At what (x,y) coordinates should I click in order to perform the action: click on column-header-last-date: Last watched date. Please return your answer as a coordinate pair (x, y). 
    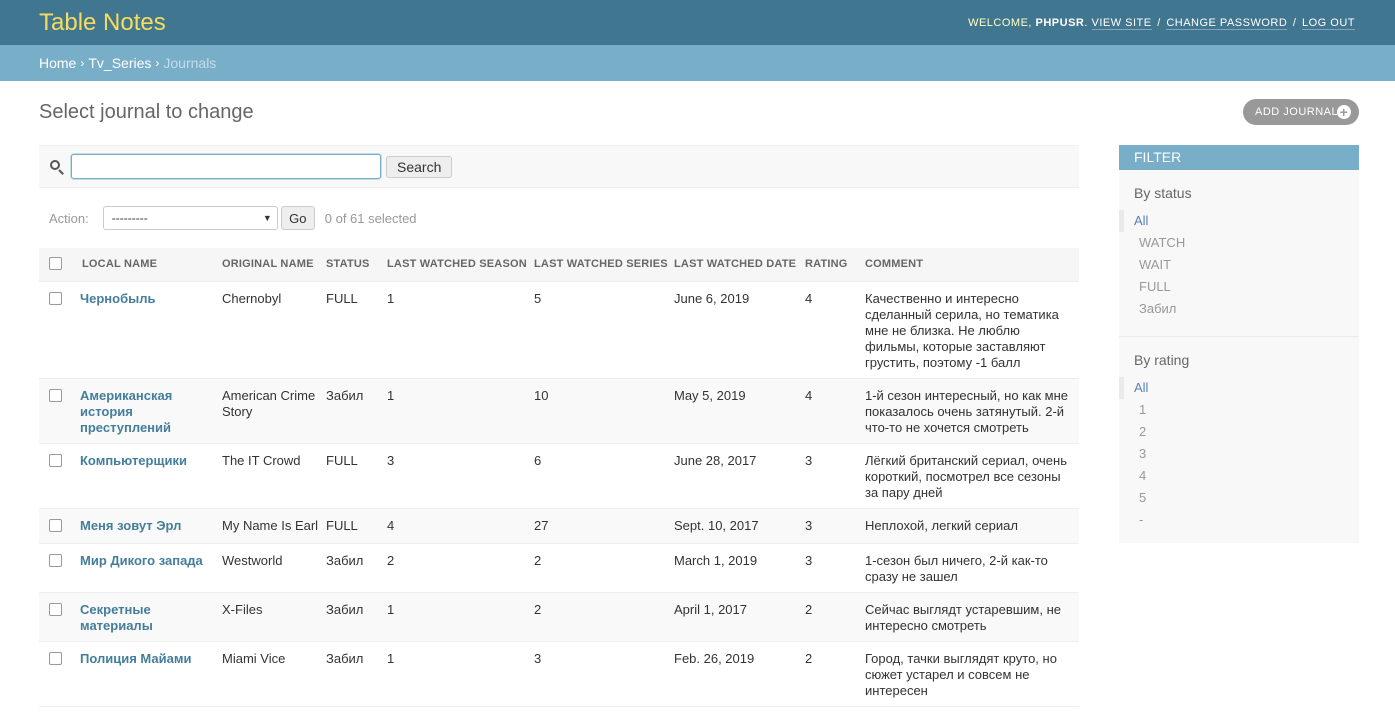
    Looking at the image, I should click on (739, 265).